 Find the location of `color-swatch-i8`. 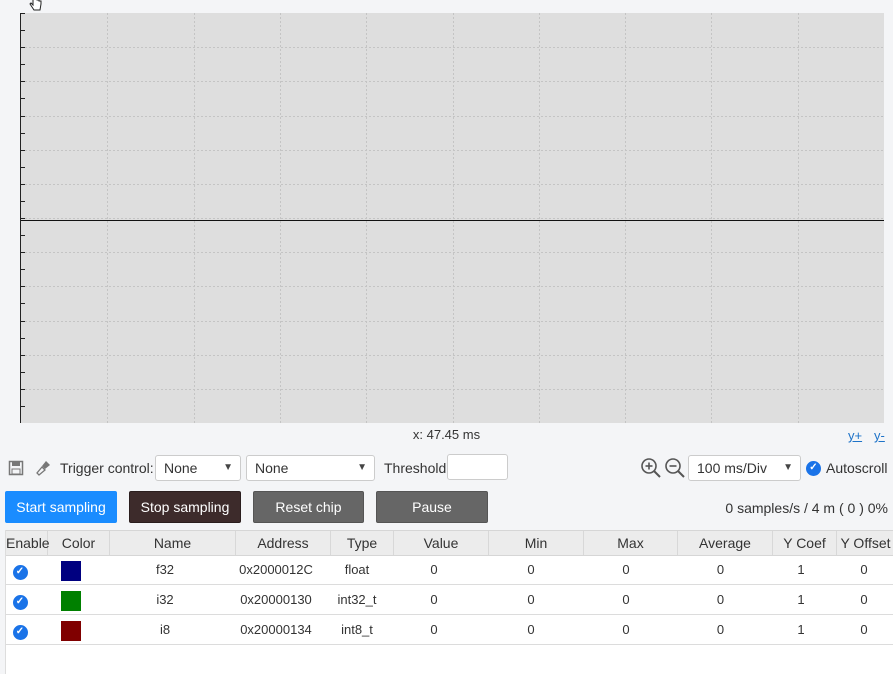

color-swatch-i8 is located at coordinates (71, 630).